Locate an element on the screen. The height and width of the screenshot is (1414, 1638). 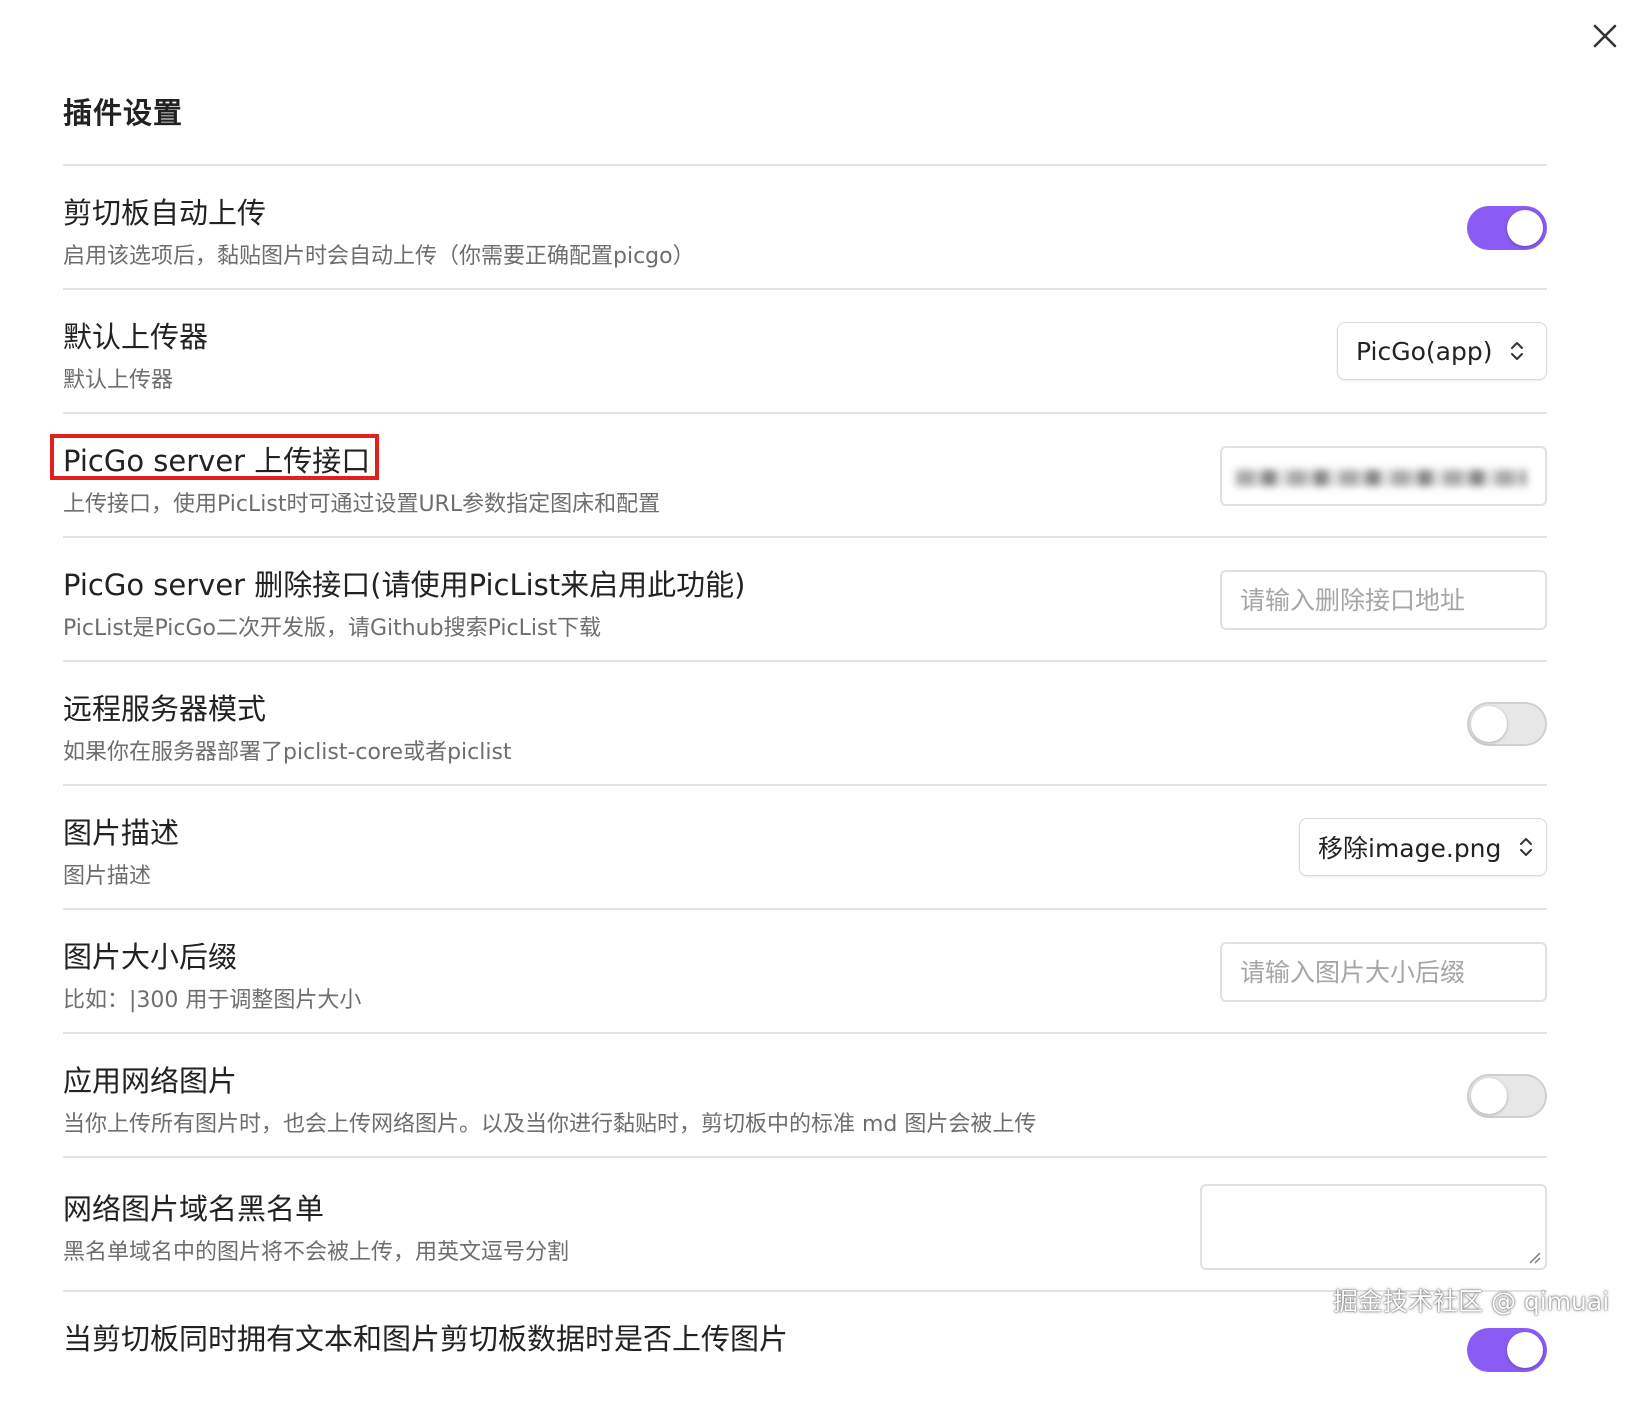
image-description-select: 移除image.png is located at coordinates (1423, 847).